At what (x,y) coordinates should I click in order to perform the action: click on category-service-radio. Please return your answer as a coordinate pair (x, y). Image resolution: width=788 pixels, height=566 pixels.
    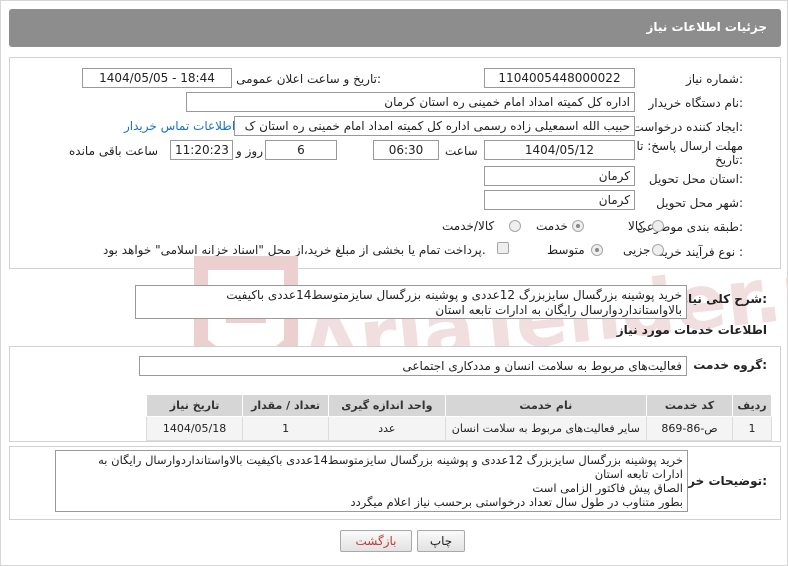
    Looking at the image, I should click on (578, 226).